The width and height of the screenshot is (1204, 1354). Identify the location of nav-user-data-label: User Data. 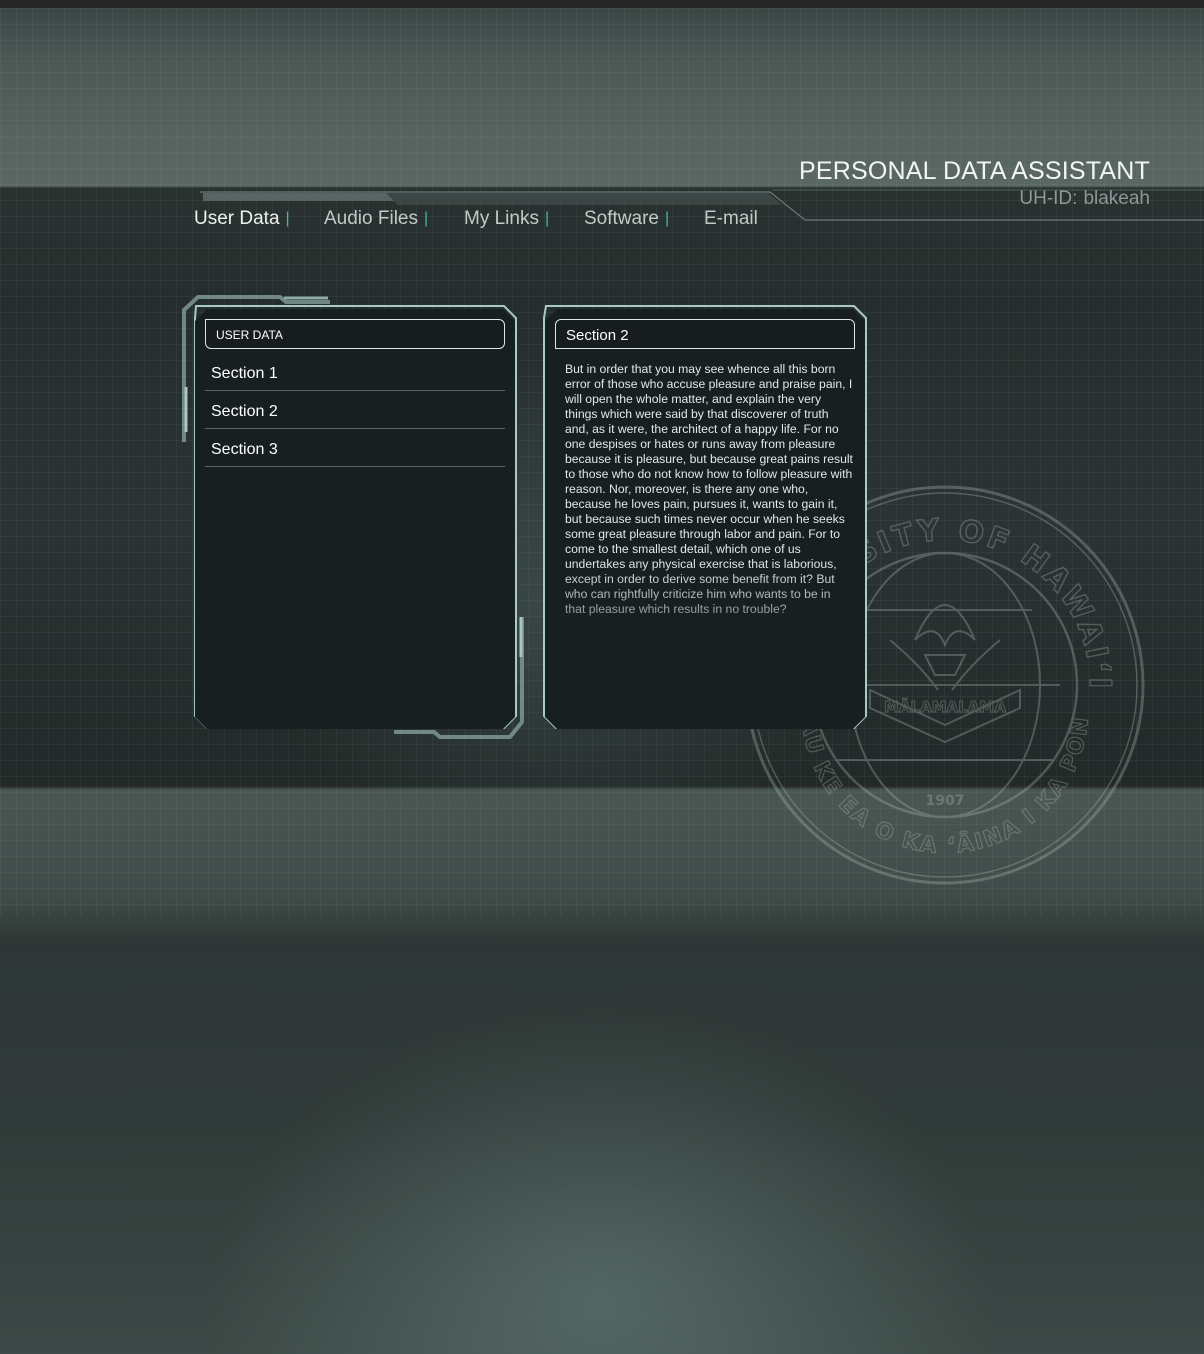
(237, 218).